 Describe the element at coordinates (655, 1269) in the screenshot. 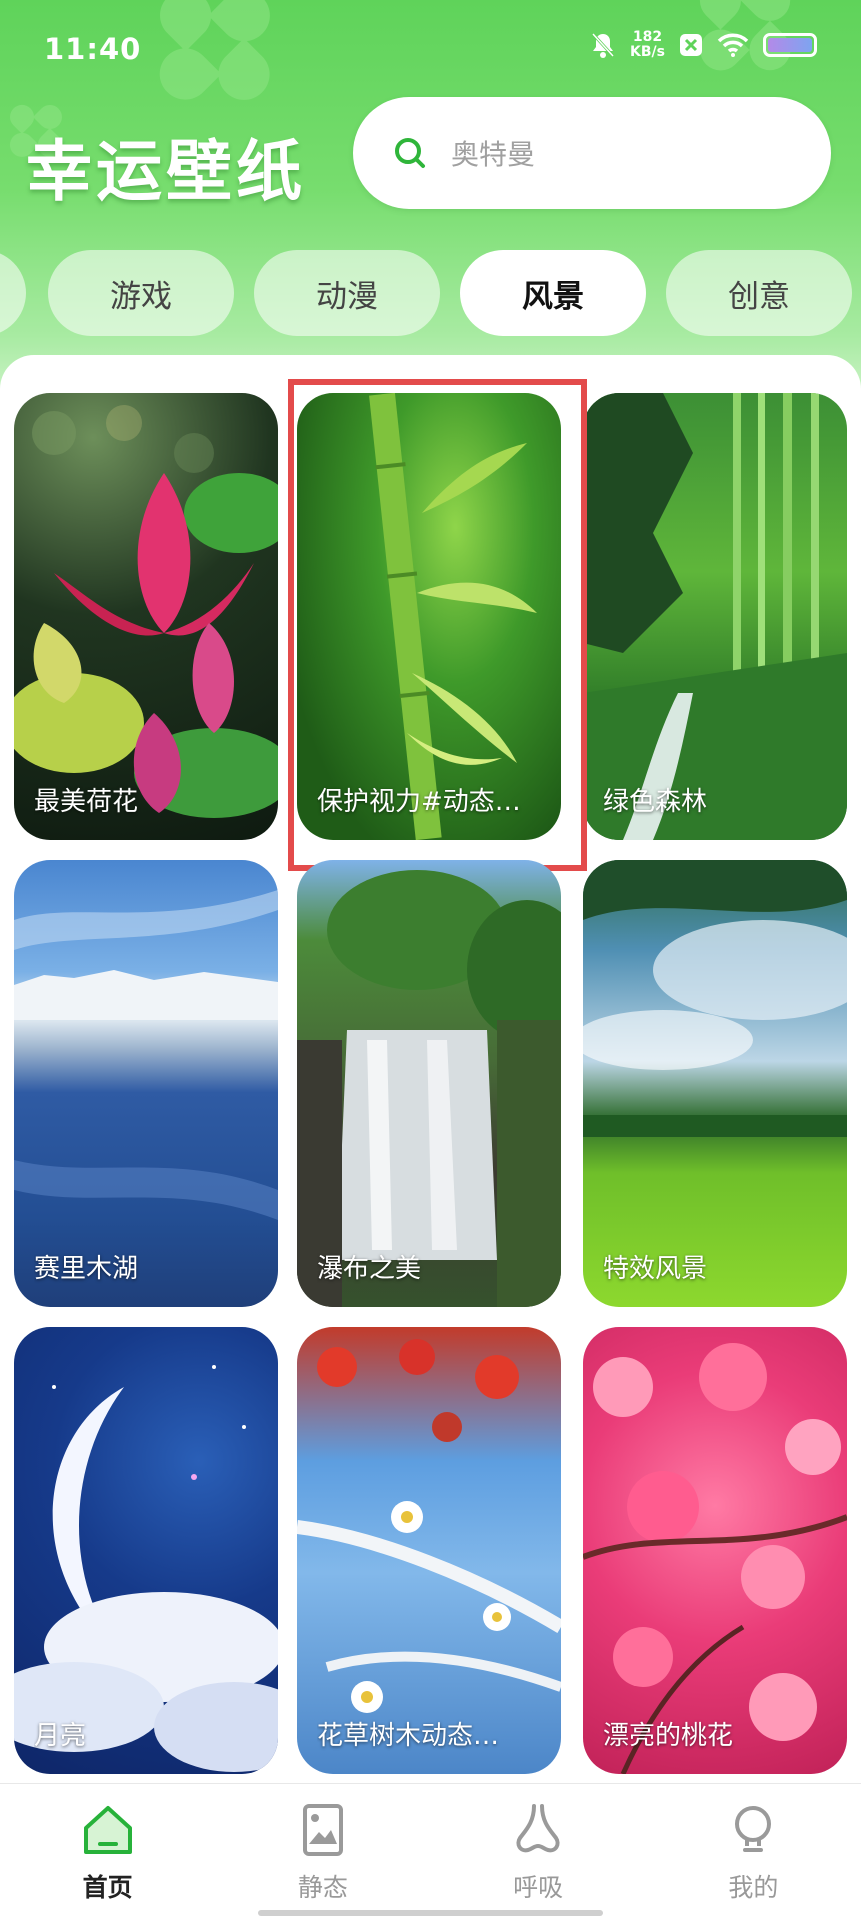

I see `wallpaper-title: 特效风景` at that location.